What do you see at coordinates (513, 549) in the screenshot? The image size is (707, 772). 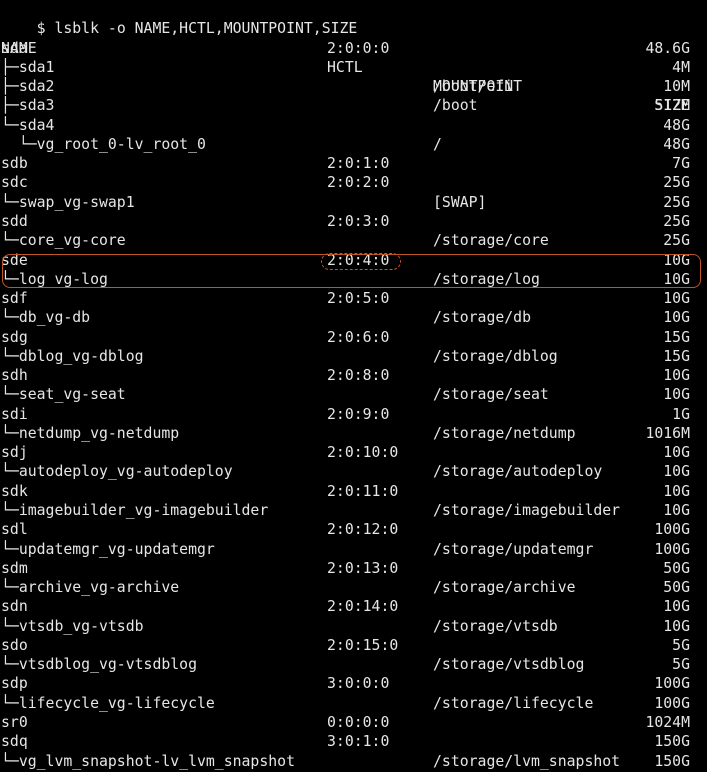 I see `device-mountpoint: /storage/updatemgr` at bounding box center [513, 549].